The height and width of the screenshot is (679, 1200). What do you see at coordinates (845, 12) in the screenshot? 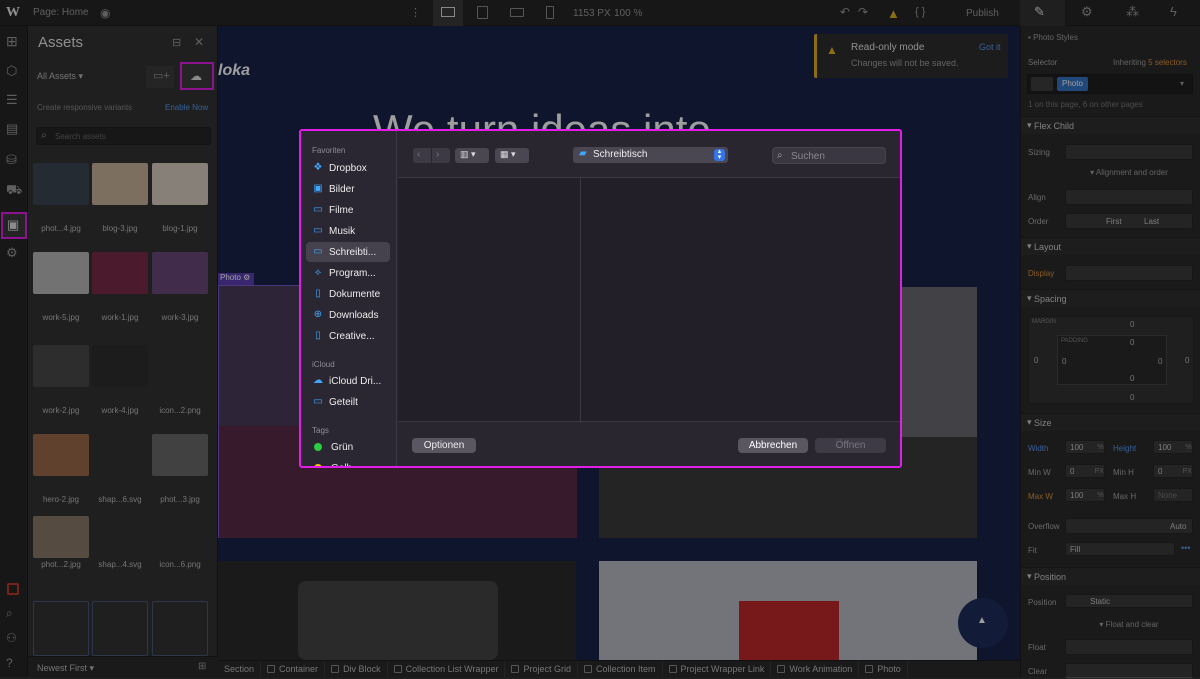
I see `undo-icon: ↶` at bounding box center [845, 12].